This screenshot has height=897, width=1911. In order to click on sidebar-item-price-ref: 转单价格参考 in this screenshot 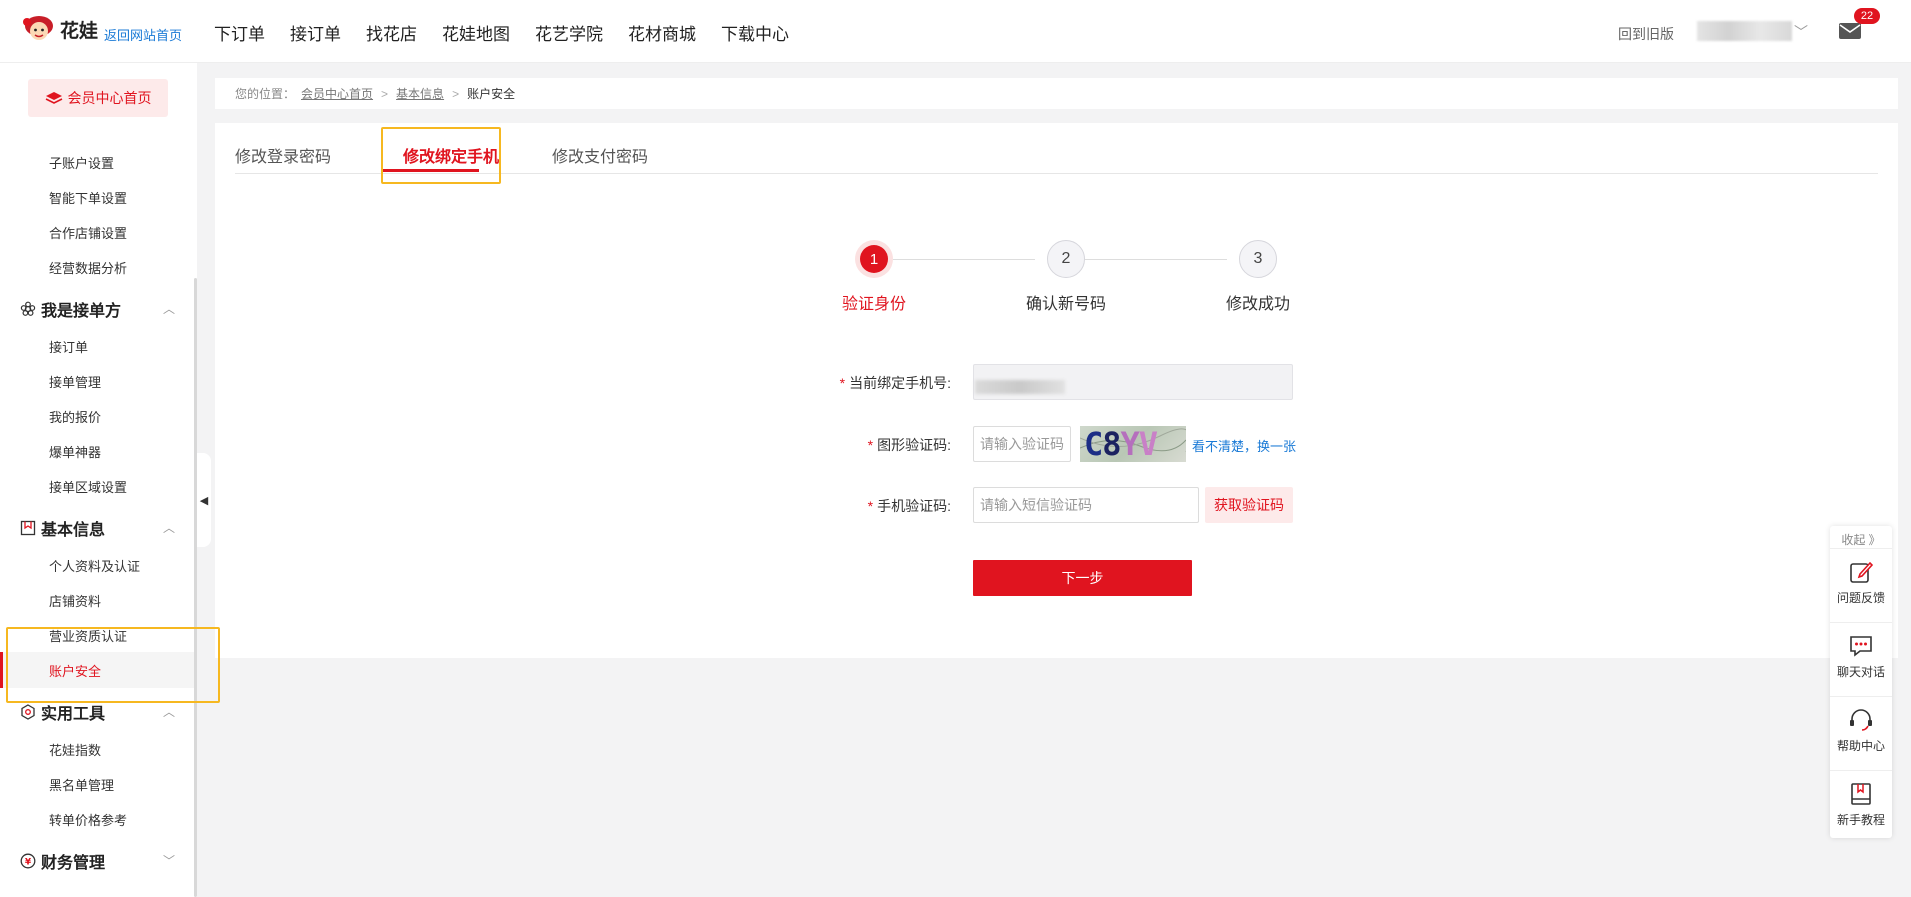, I will do `click(88, 819)`.